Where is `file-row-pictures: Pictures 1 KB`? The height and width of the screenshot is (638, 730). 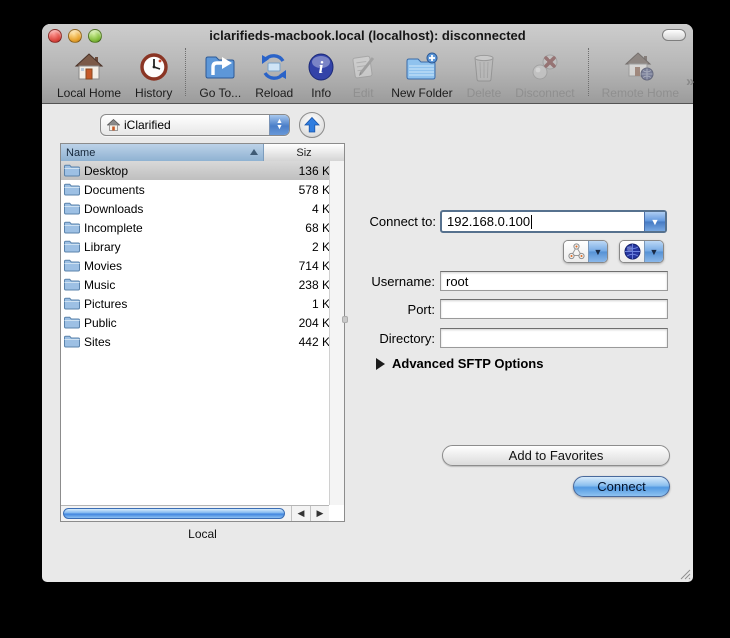
file-row-pictures: Pictures 1 KB is located at coordinates (195, 303).